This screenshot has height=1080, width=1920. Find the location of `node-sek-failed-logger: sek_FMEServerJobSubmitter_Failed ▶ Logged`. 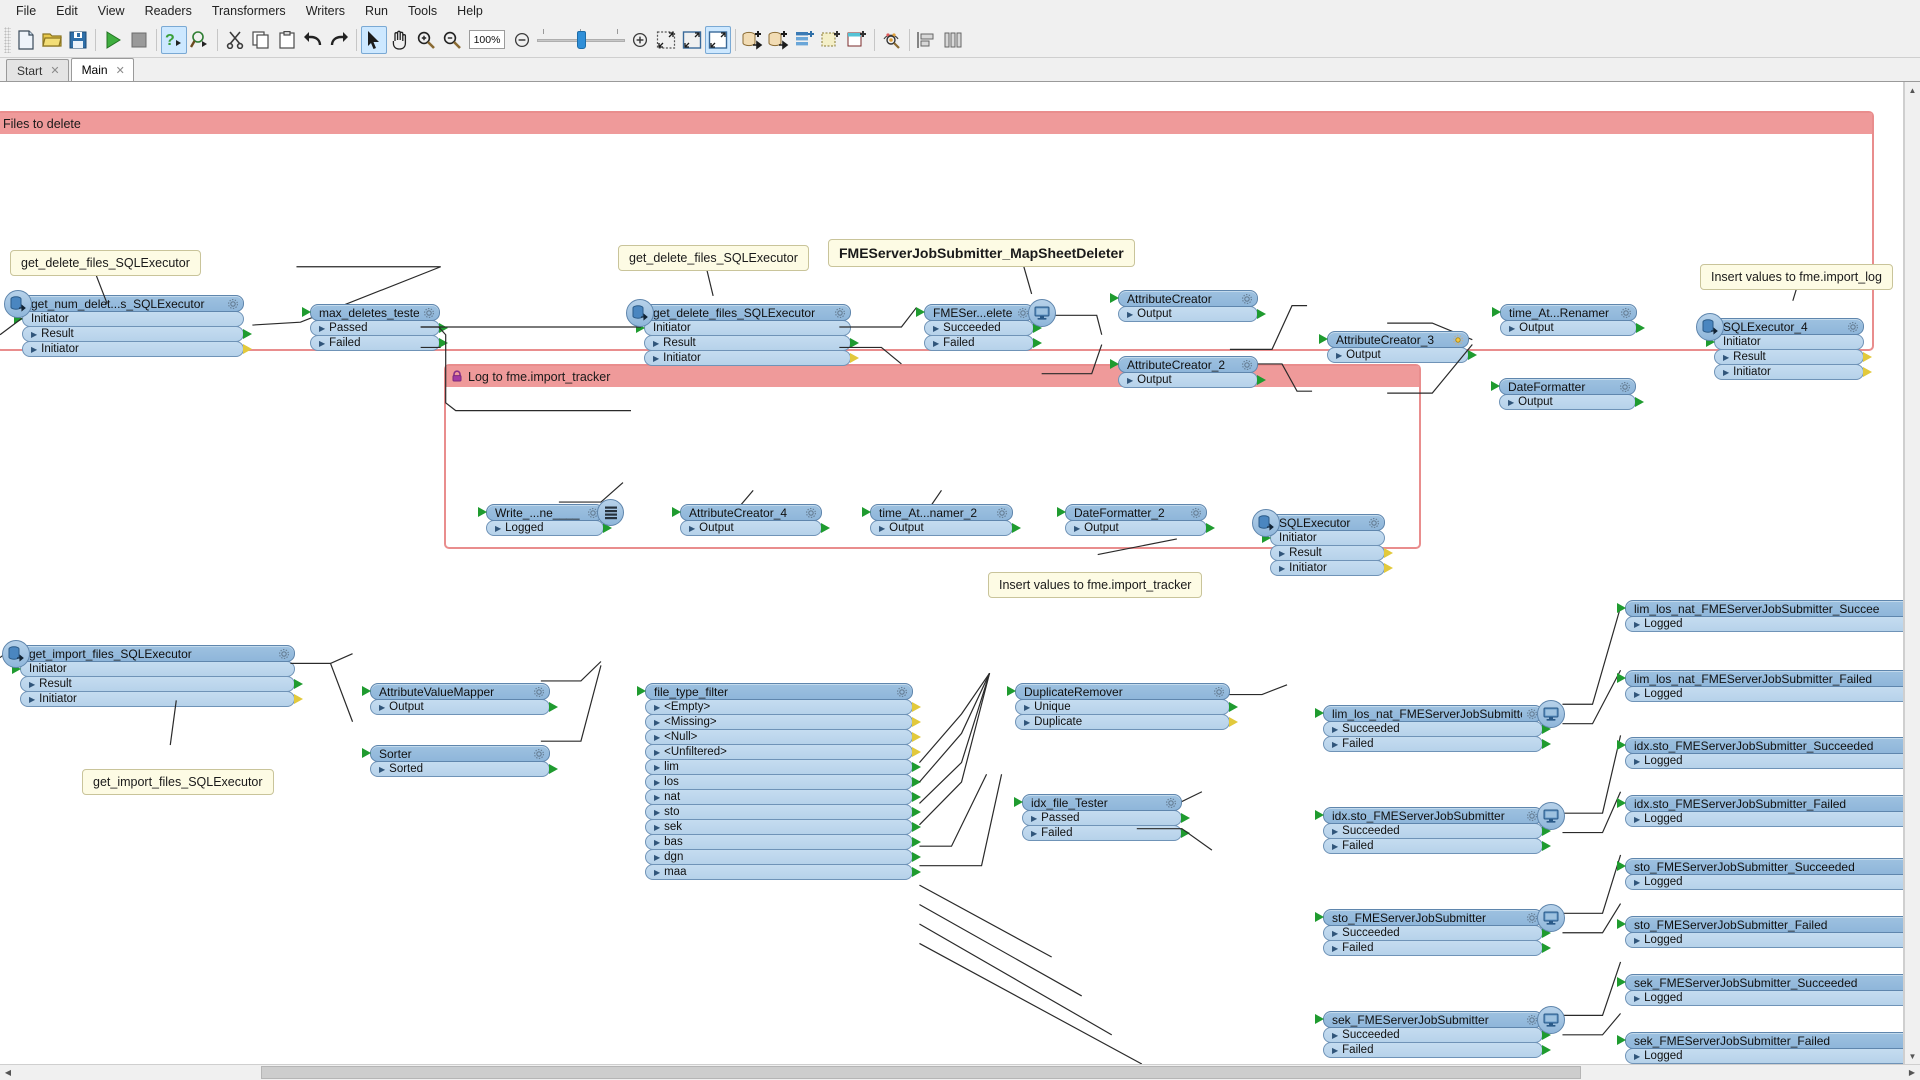

node-sek-failed-logger: sek_FMEServerJobSubmitter_Failed ▶ Logged is located at coordinates (1760, 1048).